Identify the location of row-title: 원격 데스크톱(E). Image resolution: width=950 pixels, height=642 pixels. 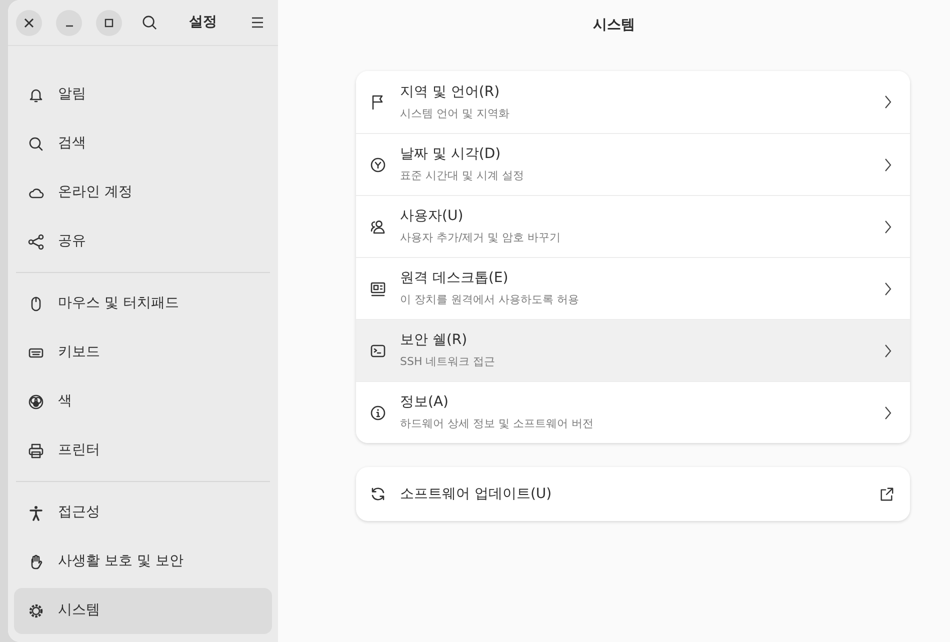
(455, 278).